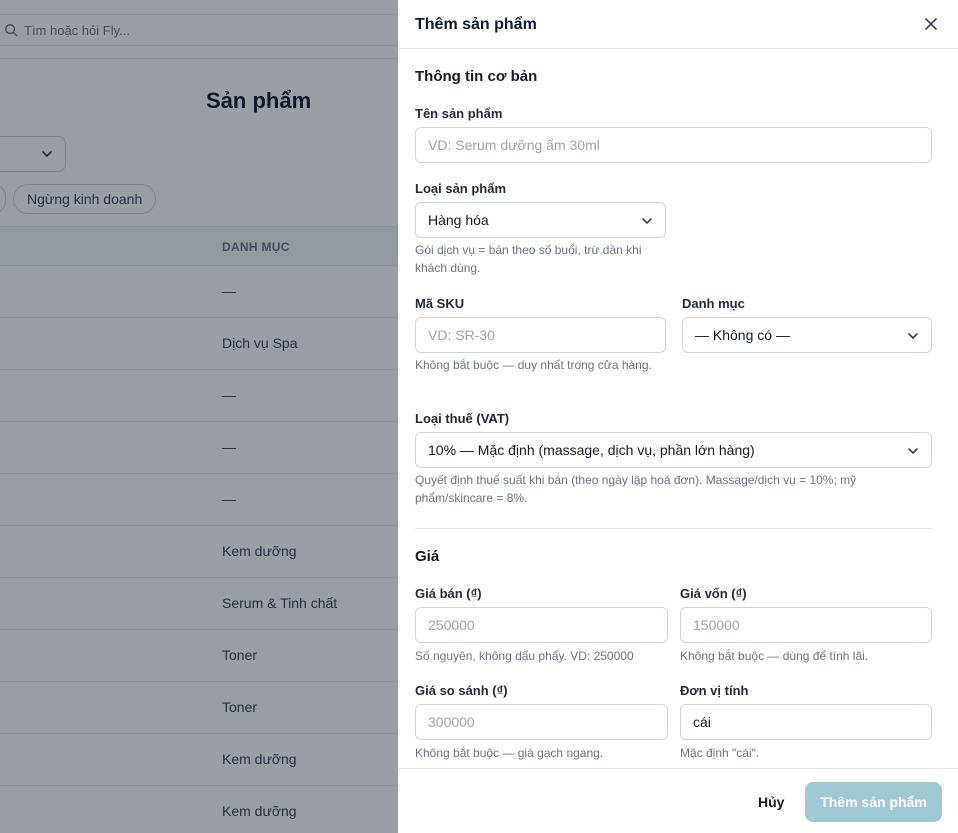  I want to click on section-divider, so click(673, 528).